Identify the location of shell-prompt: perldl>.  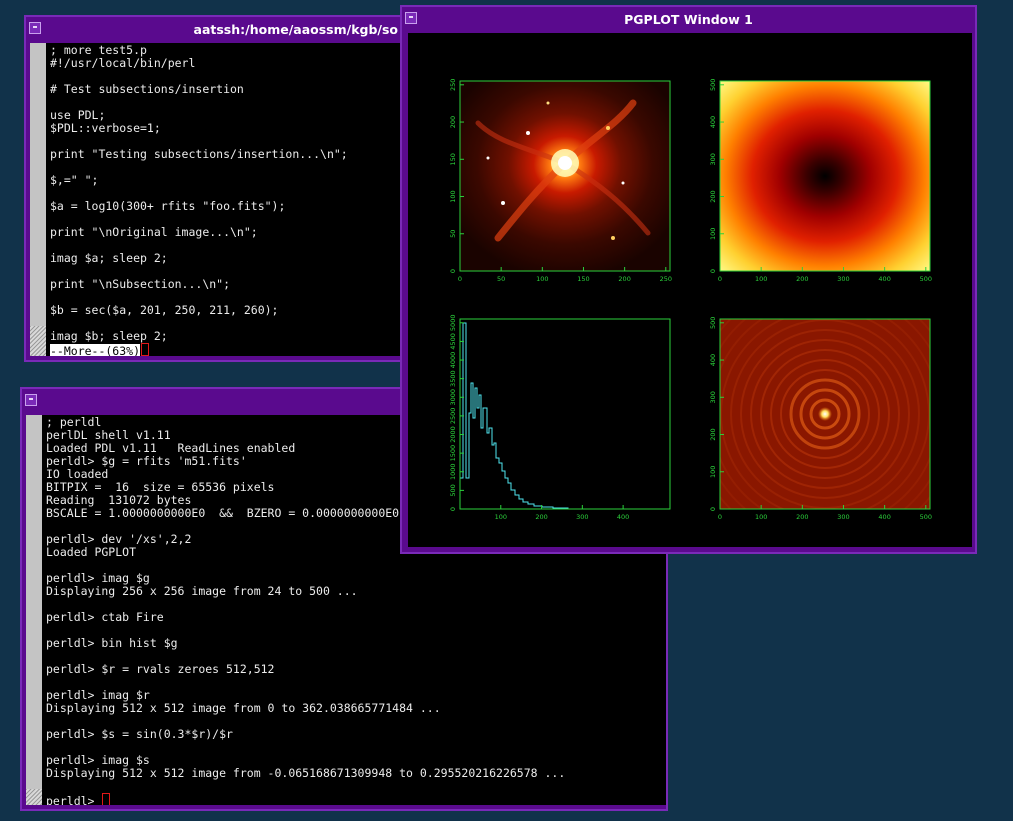
(74, 800).